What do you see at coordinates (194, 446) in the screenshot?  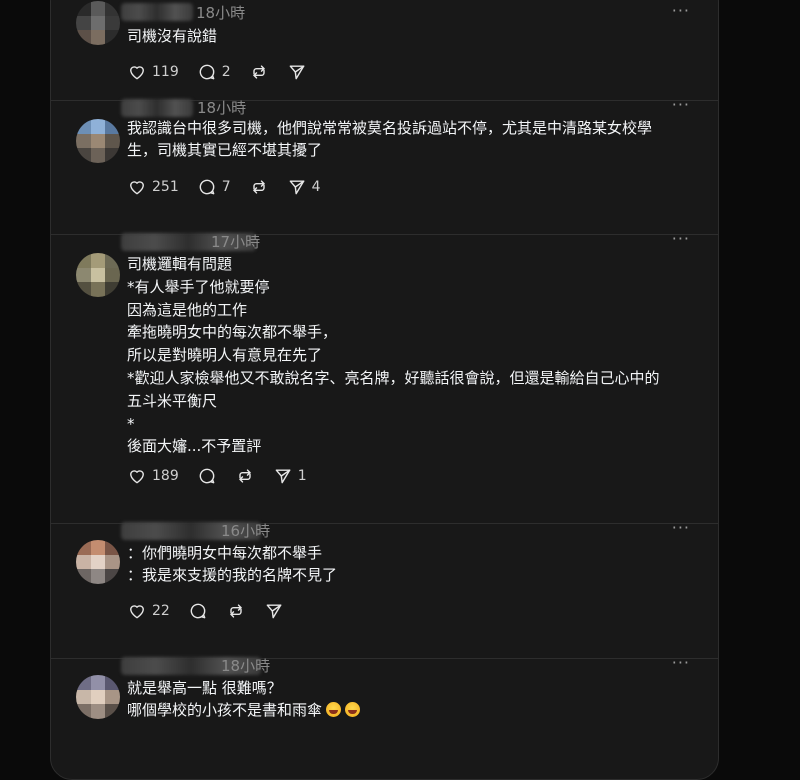 I see `post-text-line: 後面大嬸...不予置評` at bounding box center [194, 446].